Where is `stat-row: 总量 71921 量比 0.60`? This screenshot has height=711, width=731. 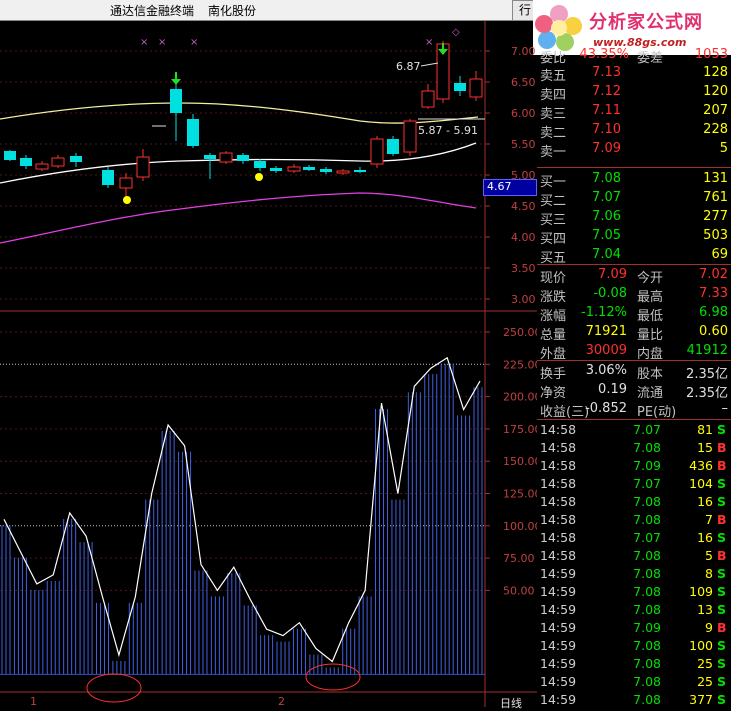 stat-row: 总量 71921 量比 0.60 is located at coordinates (634, 333).